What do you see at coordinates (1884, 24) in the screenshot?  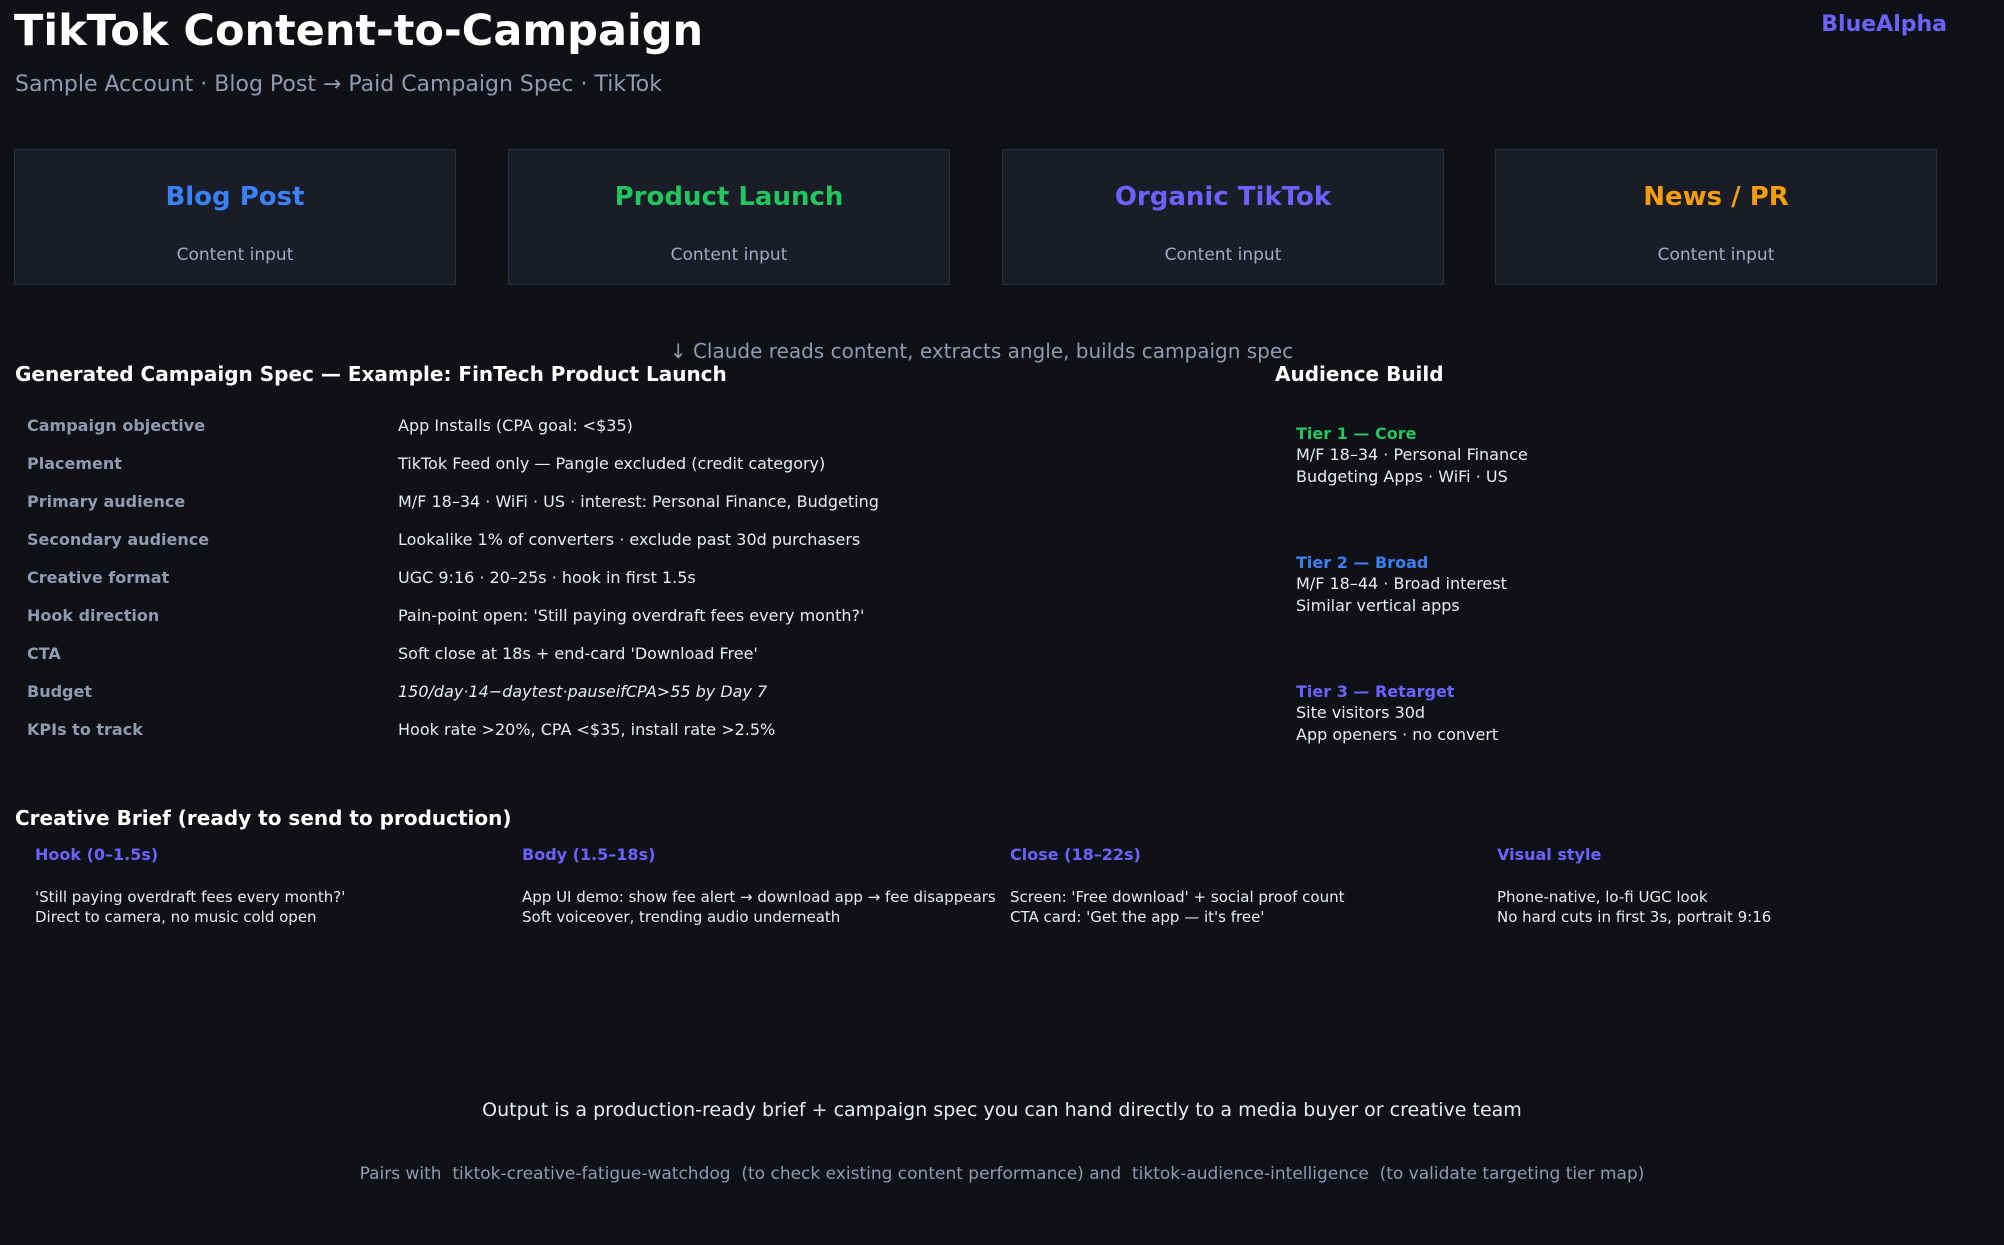 I see `brand-logo: BlueAlpha` at bounding box center [1884, 24].